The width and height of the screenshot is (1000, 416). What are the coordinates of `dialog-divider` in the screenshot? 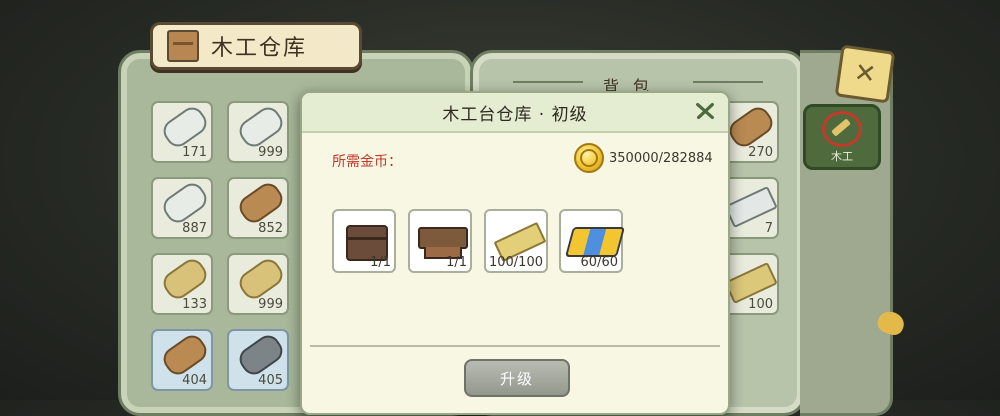 It's located at (515, 346).